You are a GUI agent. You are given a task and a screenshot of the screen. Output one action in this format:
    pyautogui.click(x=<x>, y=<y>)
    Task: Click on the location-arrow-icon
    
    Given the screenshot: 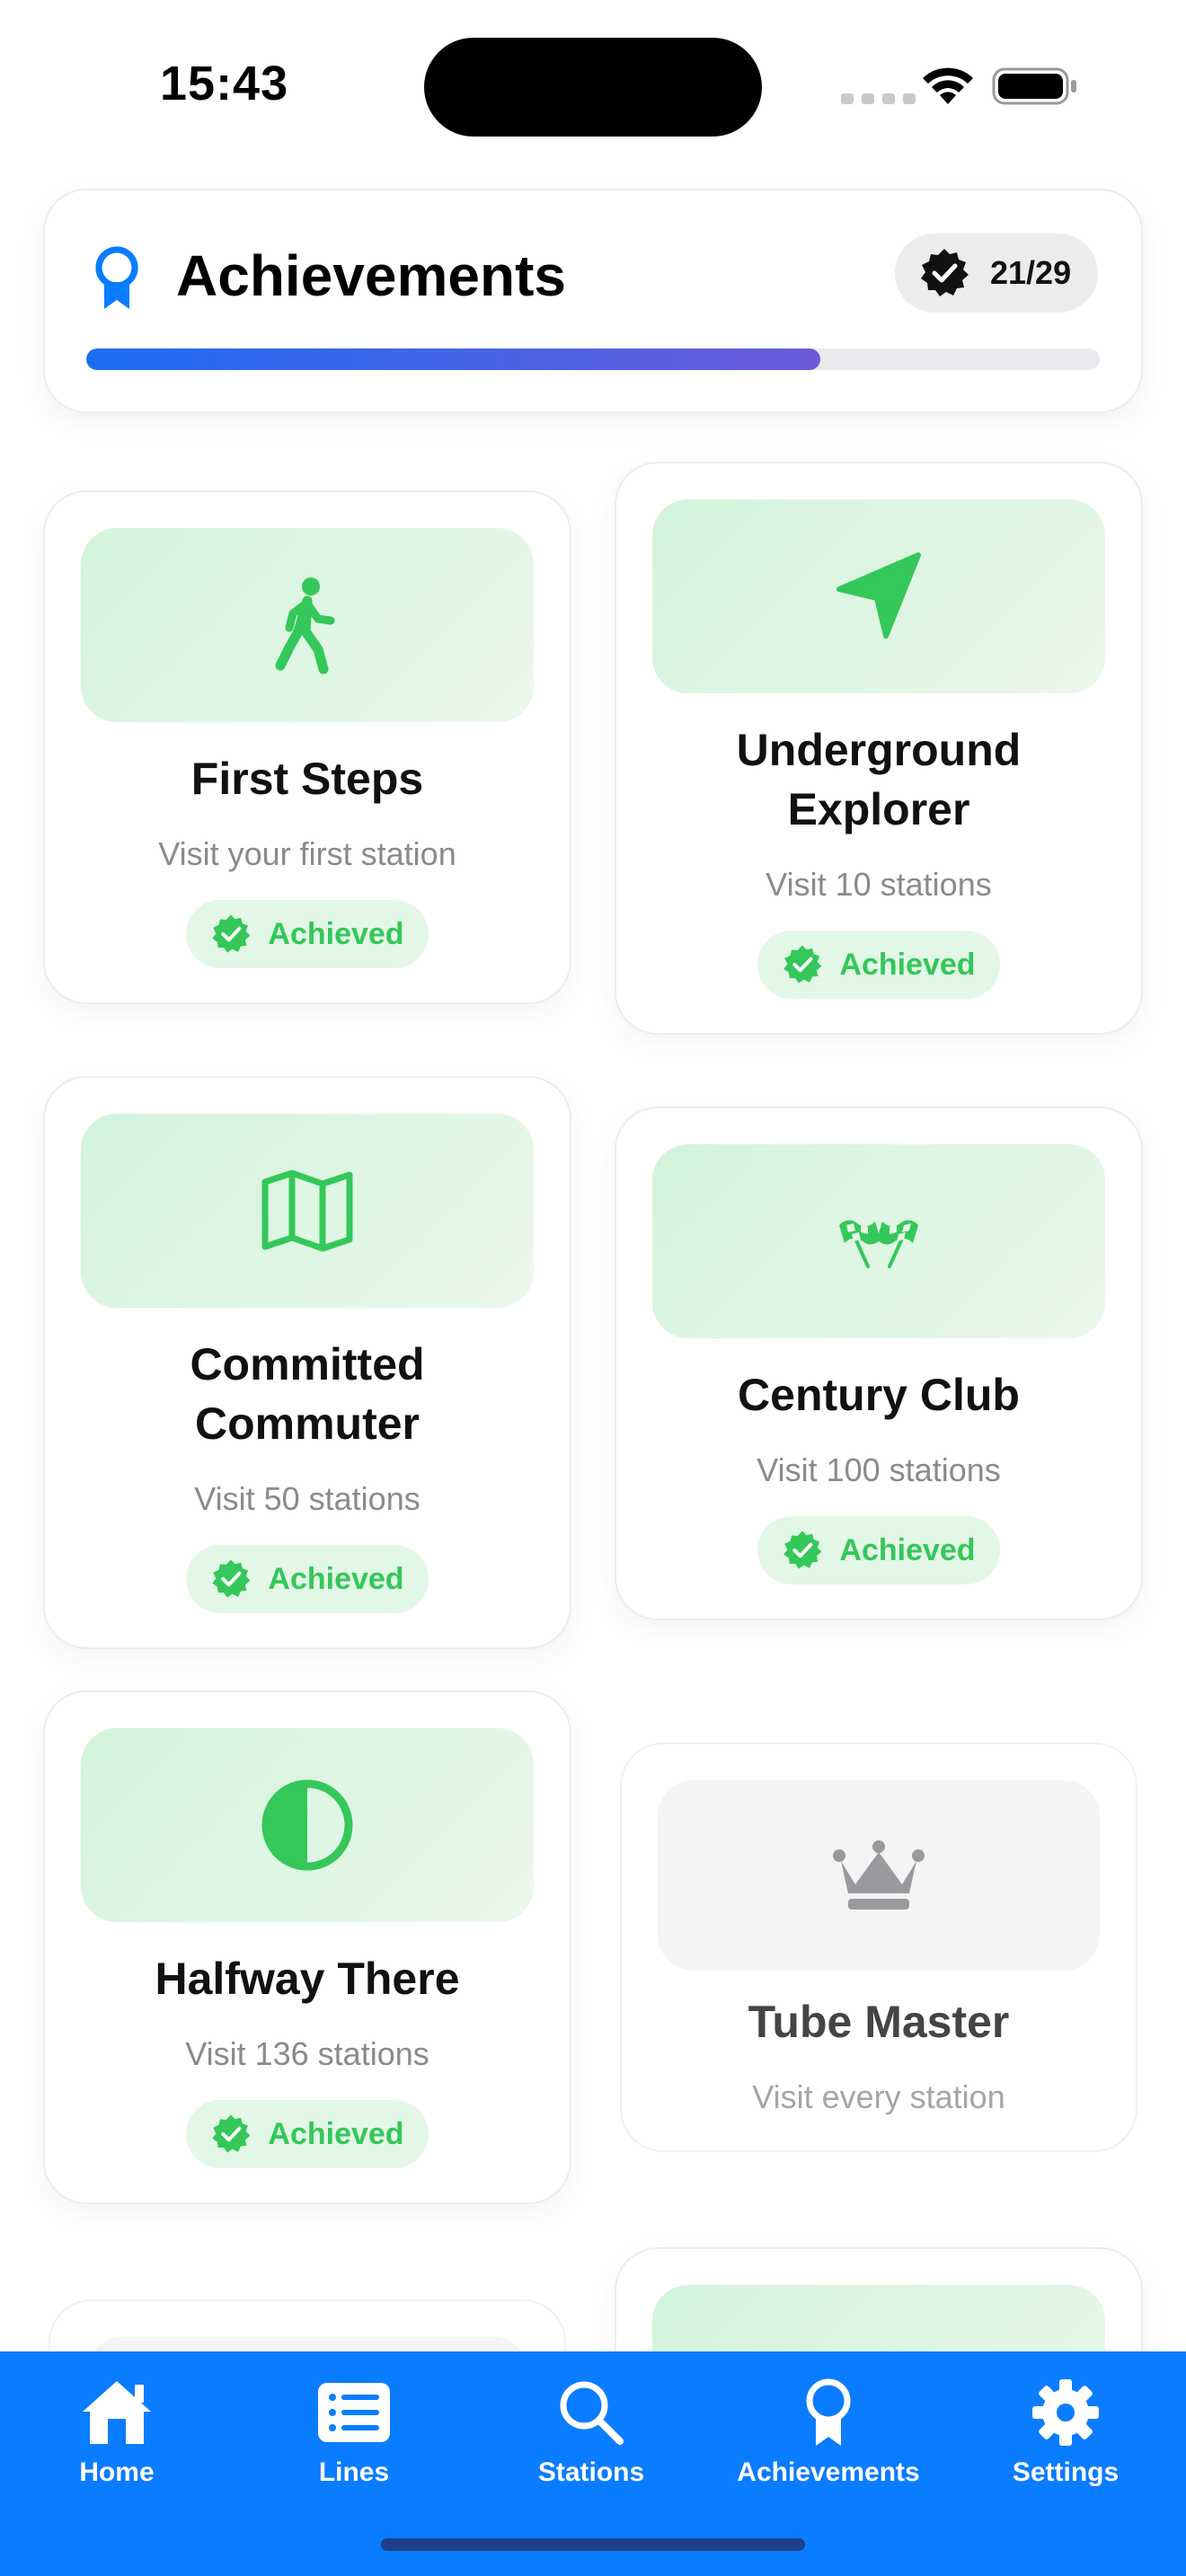 What is the action you would take?
    pyautogui.click(x=878, y=595)
    